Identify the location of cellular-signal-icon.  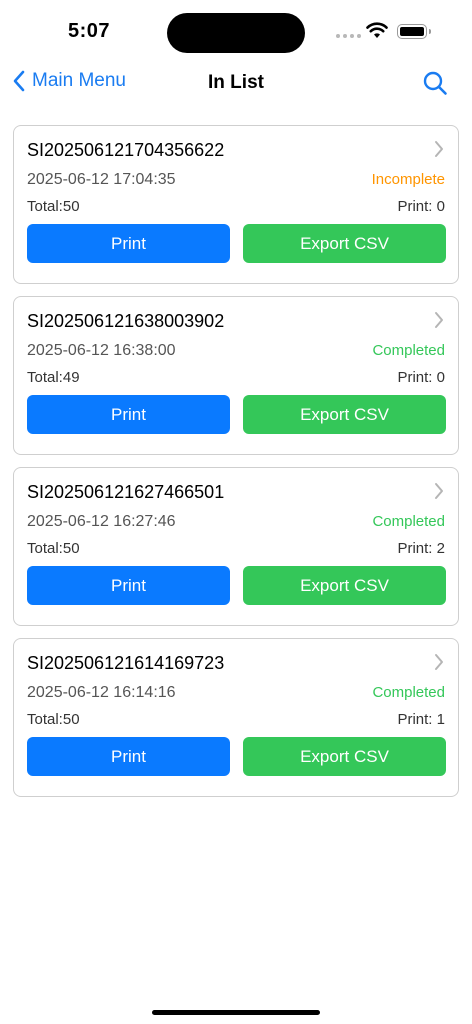
(348, 36).